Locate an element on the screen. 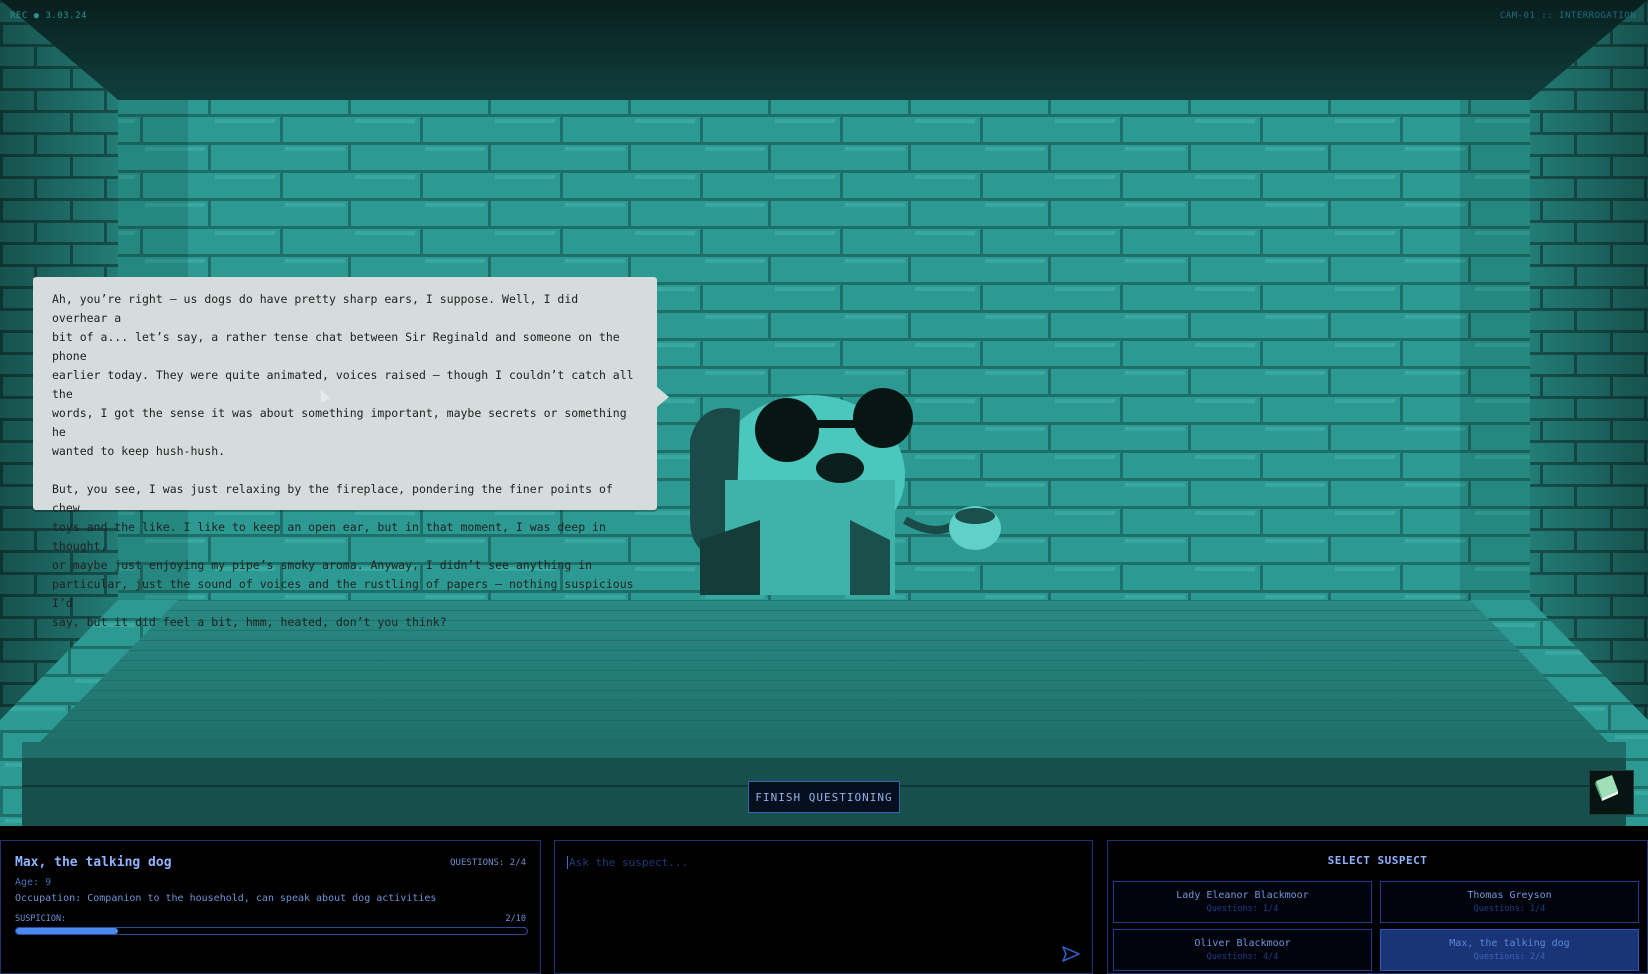  suspicion-label: SUSPICION: is located at coordinates (41, 919).